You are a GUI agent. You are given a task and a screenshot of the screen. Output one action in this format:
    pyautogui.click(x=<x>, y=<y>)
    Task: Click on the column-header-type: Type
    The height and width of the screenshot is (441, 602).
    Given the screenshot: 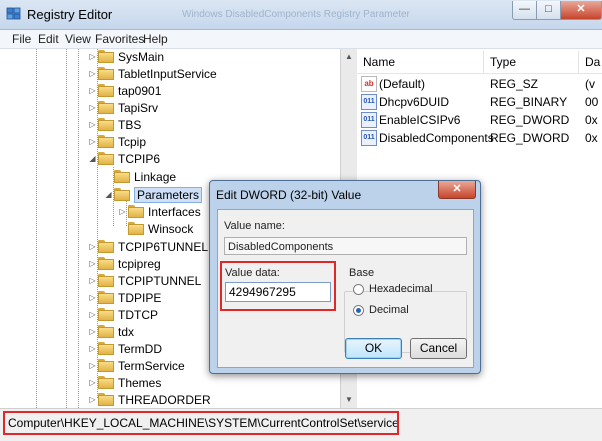 What is the action you would take?
    pyautogui.click(x=534, y=62)
    